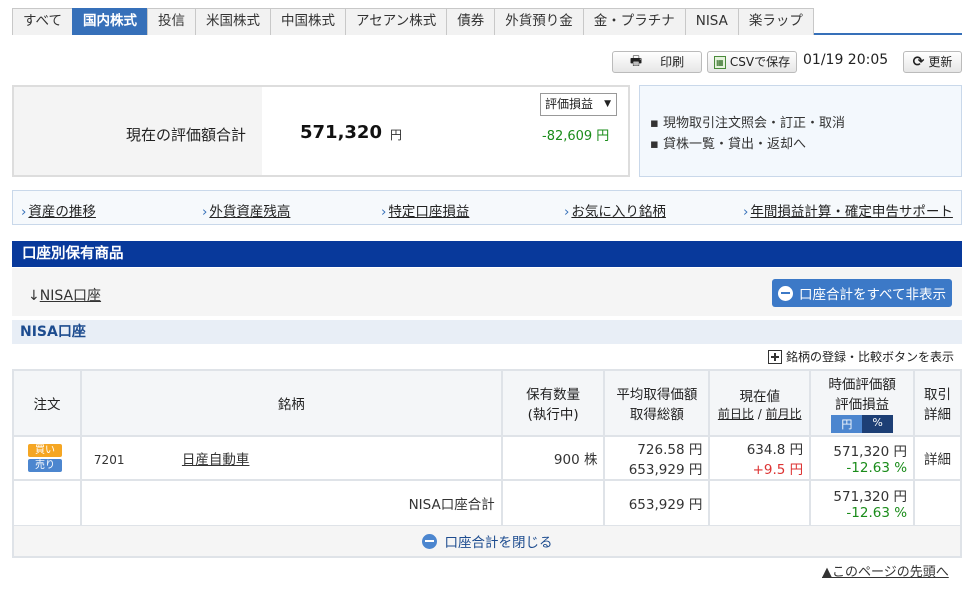  I want to click on valuation-value-area: 571,320 円 評価損益 ▼ -82,609 円, so click(445, 131).